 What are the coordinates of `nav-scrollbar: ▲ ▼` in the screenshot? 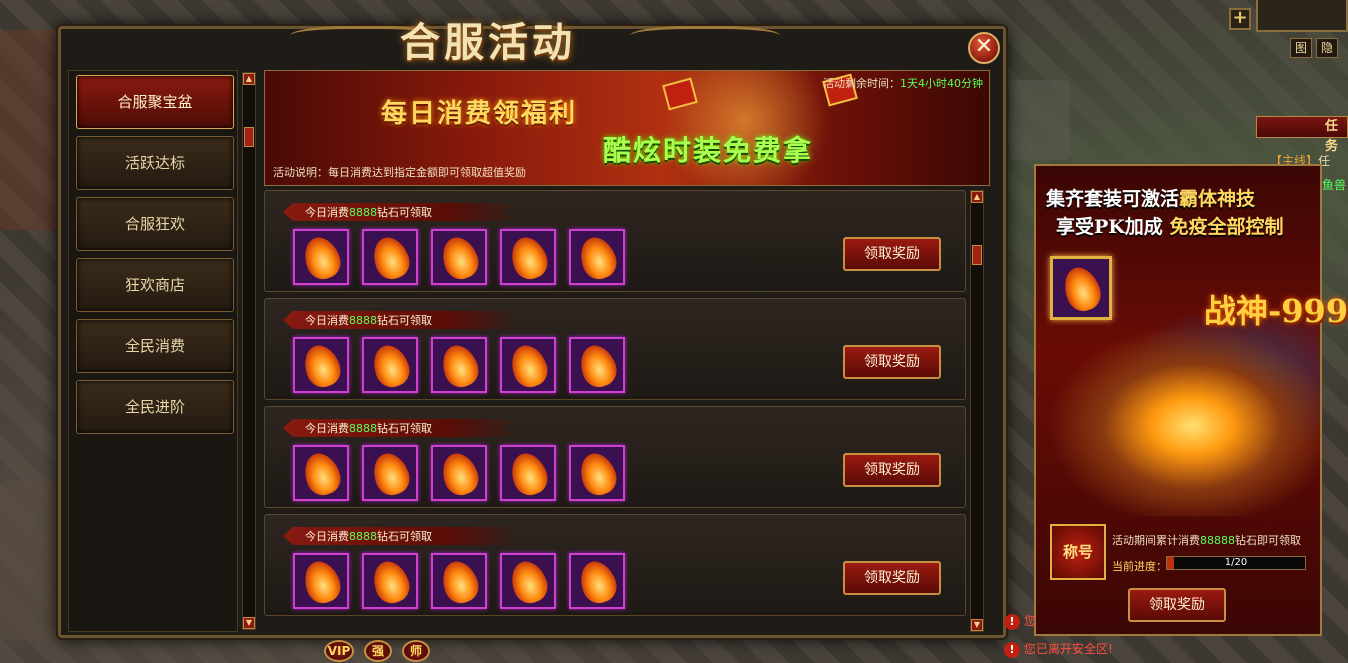 It's located at (249, 351).